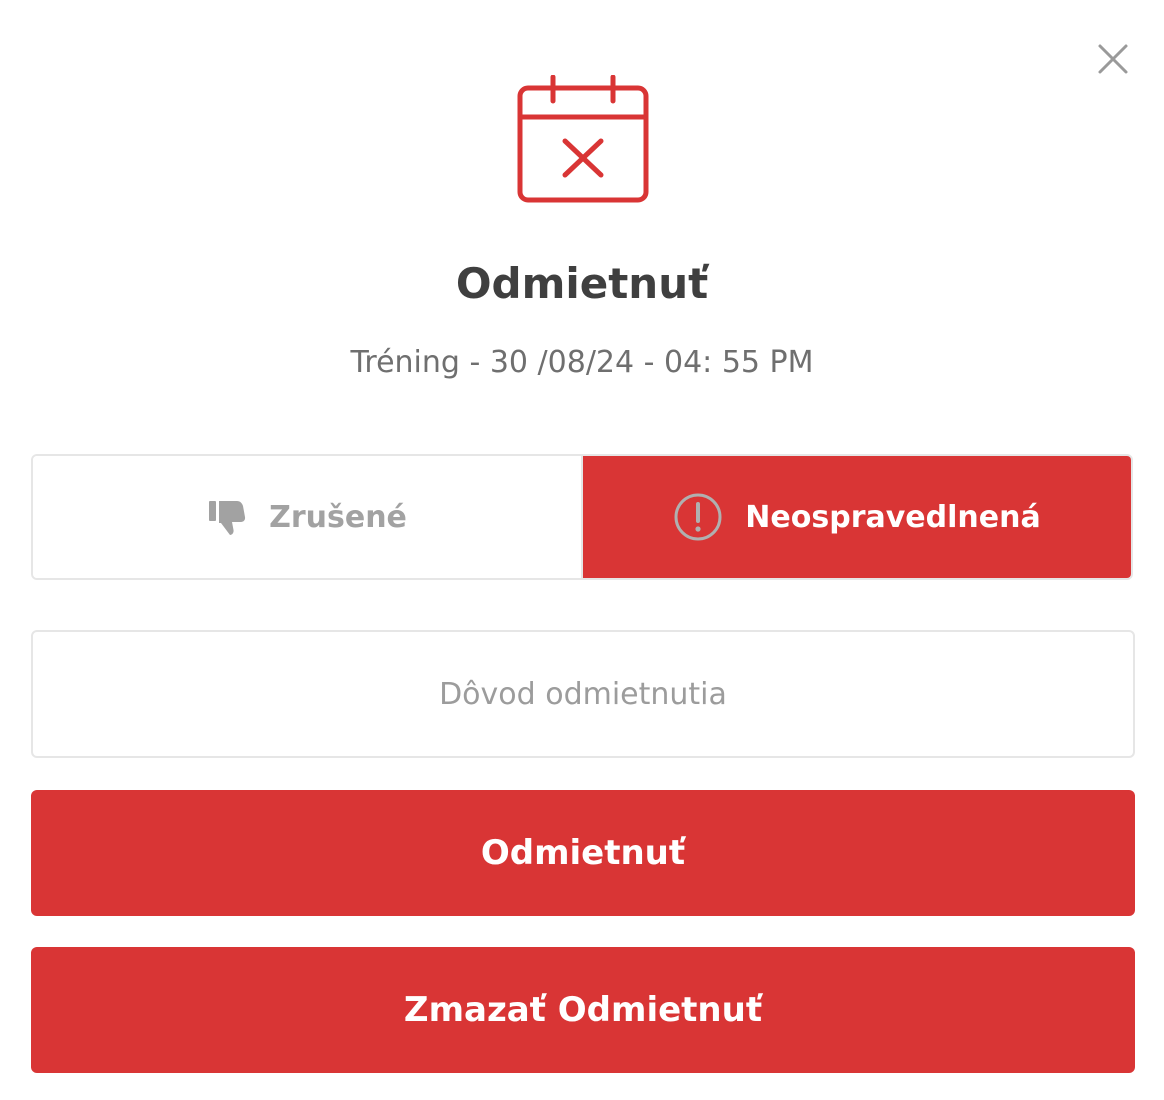 The height and width of the screenshot is (1100, 1164). I want to click on status-selector: Zrušené Neospravedlnená, so click(582, 517).